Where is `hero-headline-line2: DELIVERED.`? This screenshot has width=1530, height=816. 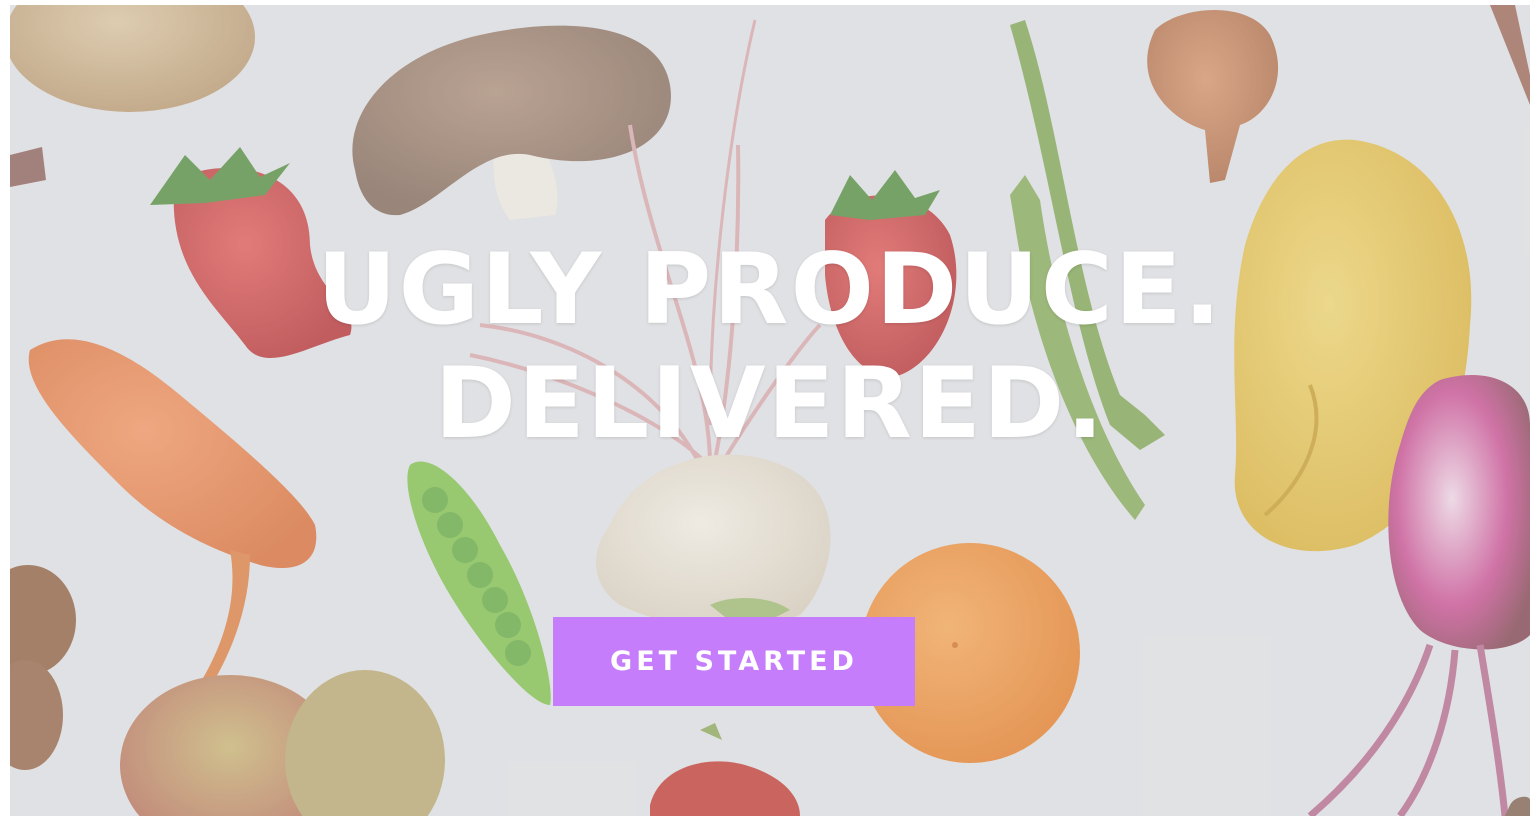
hero-headline-line2: DELIVERED. is located at coordinates (770, 404).